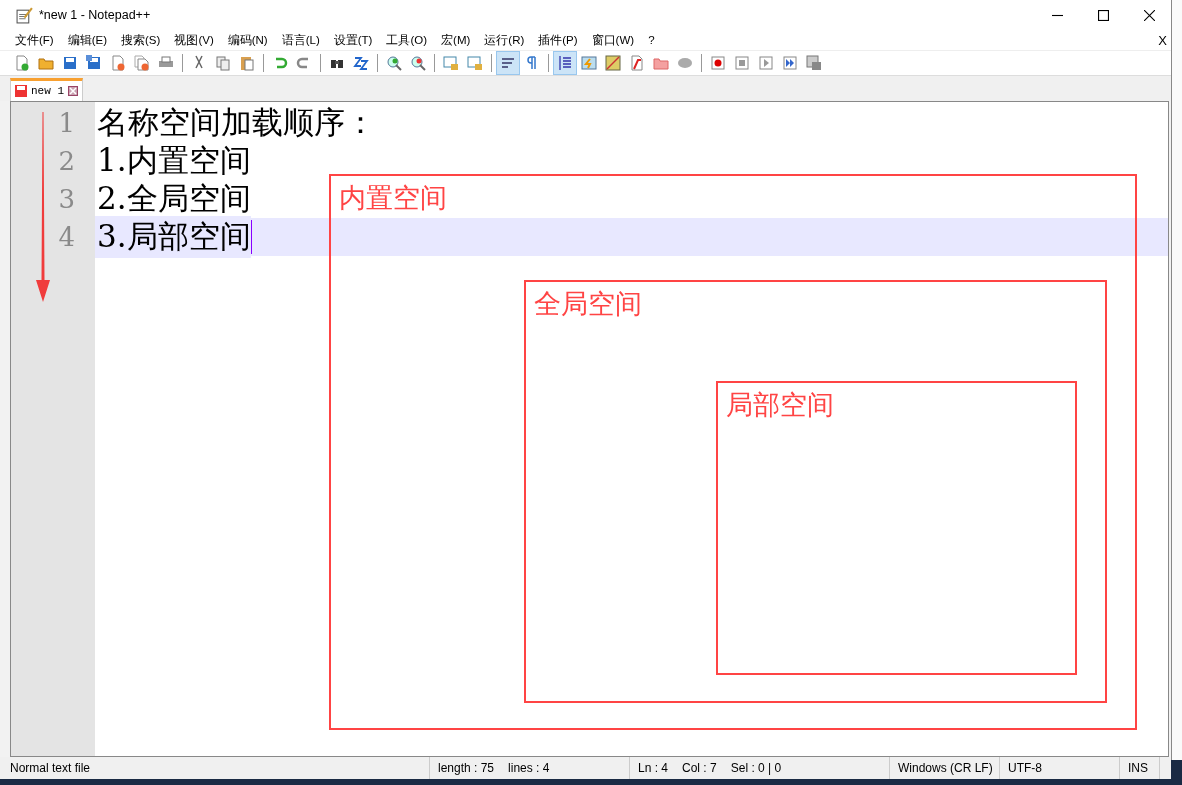 This screenshot has width=1182, height=785. What do you see at coordinates (236, 122) in the screenshot?
I see `code-line: 名称空间加载顺序：` at bounding box center [236, 122].